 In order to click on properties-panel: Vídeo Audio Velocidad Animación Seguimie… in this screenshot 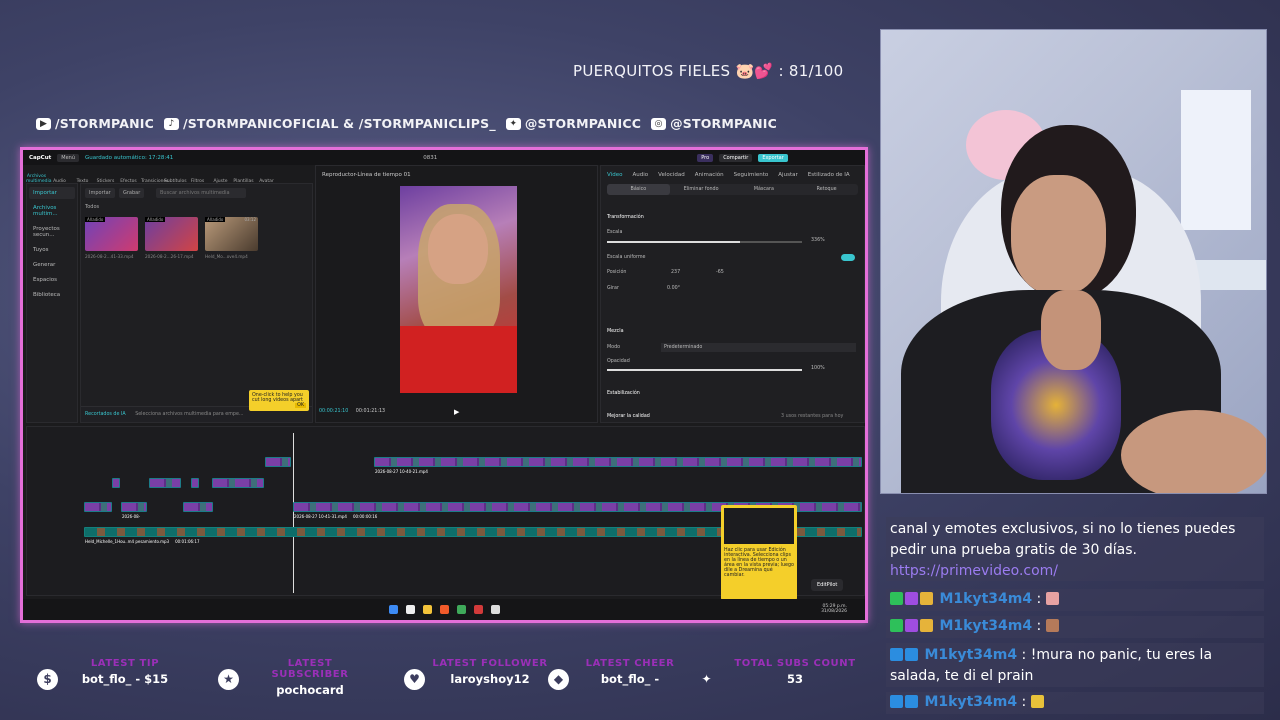, I will do `click(732, 294)`.